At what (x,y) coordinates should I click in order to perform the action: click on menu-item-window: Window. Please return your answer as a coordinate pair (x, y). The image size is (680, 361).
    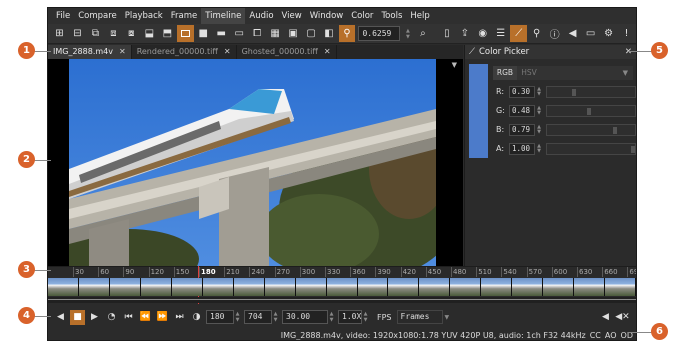
    Looking at the image, I should click on (327, 16).